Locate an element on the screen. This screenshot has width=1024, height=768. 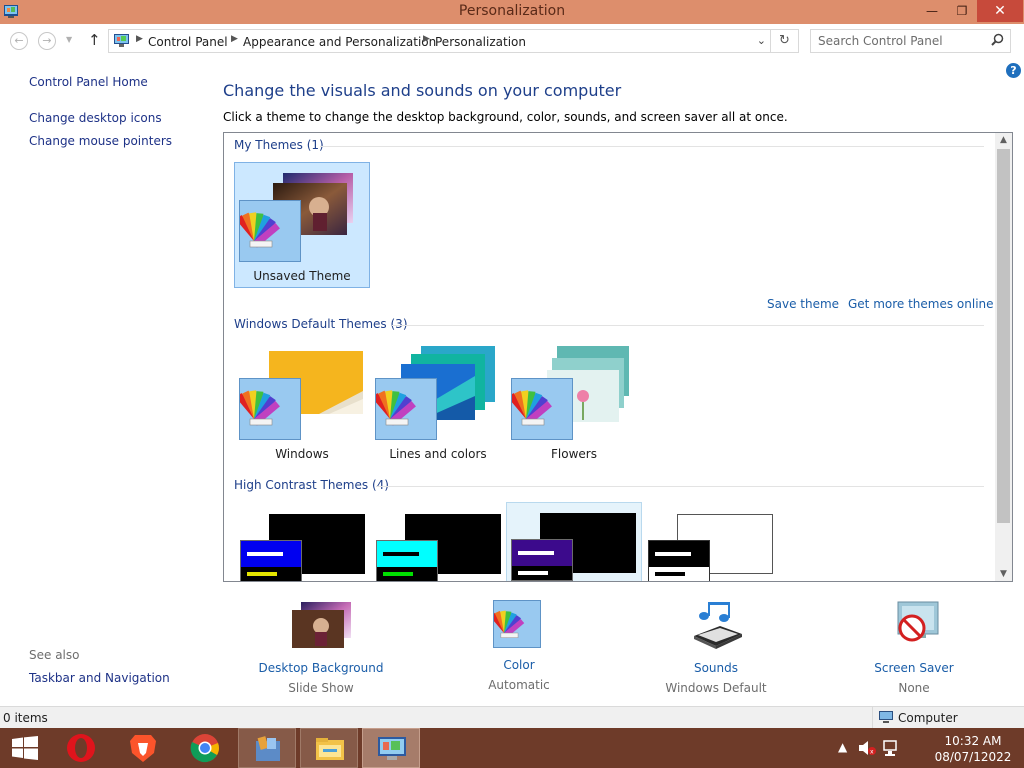
screen-saver-setting: Screen Saver None is located at coordinates (914, 647).